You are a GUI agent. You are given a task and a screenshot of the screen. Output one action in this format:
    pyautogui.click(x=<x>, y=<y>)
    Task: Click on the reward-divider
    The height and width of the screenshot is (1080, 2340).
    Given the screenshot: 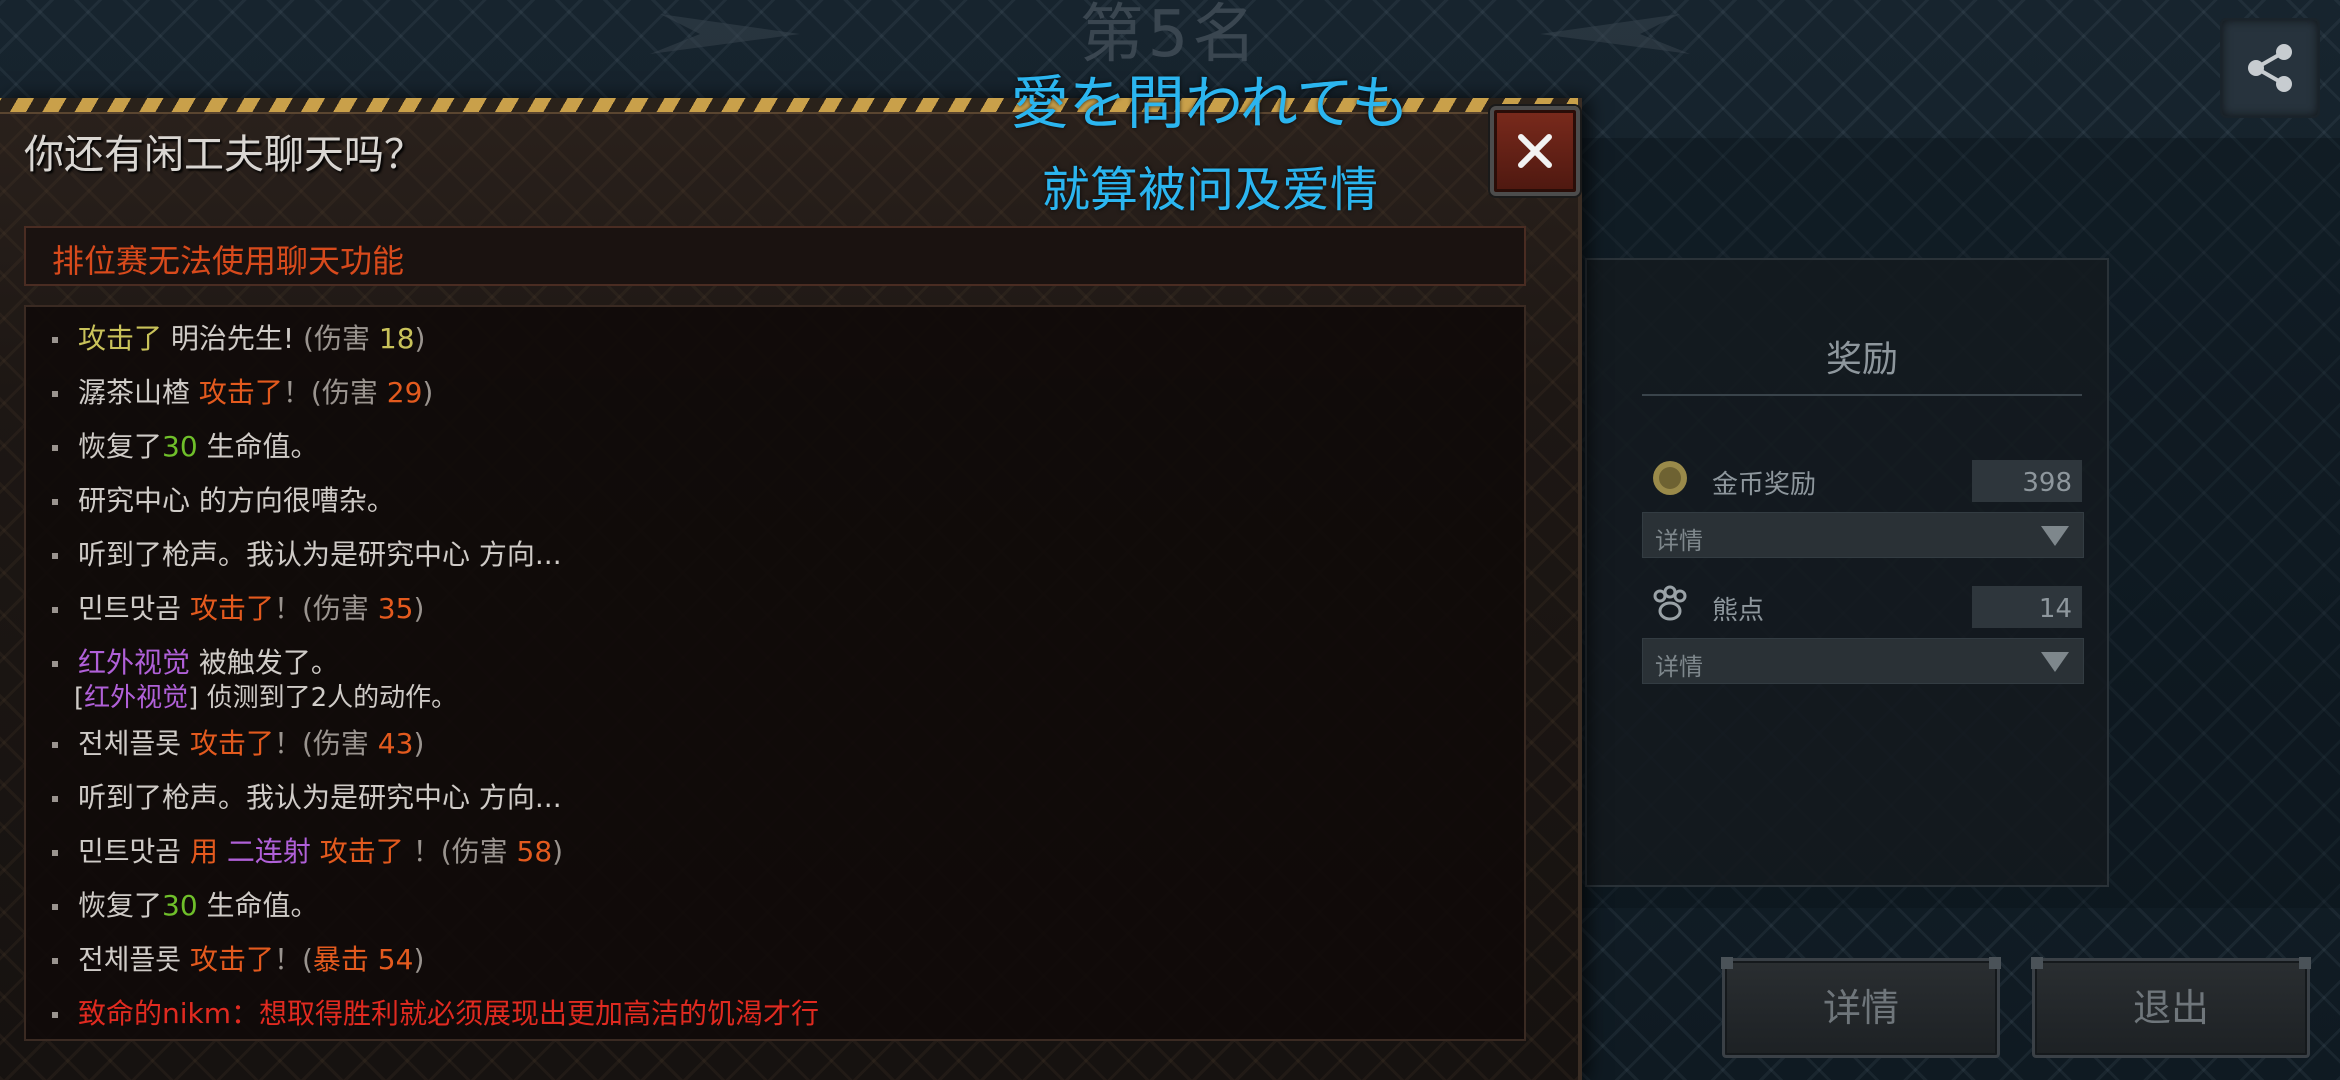 What is the action you would take?
    pyautogui.click(x=1862, y=395)
    